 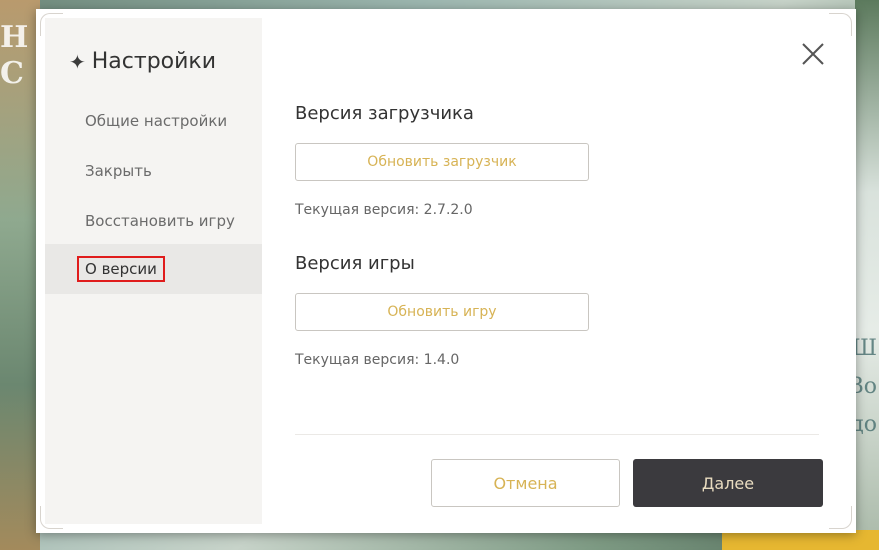 I want to click on close-icon, so click(x=813, y=54).